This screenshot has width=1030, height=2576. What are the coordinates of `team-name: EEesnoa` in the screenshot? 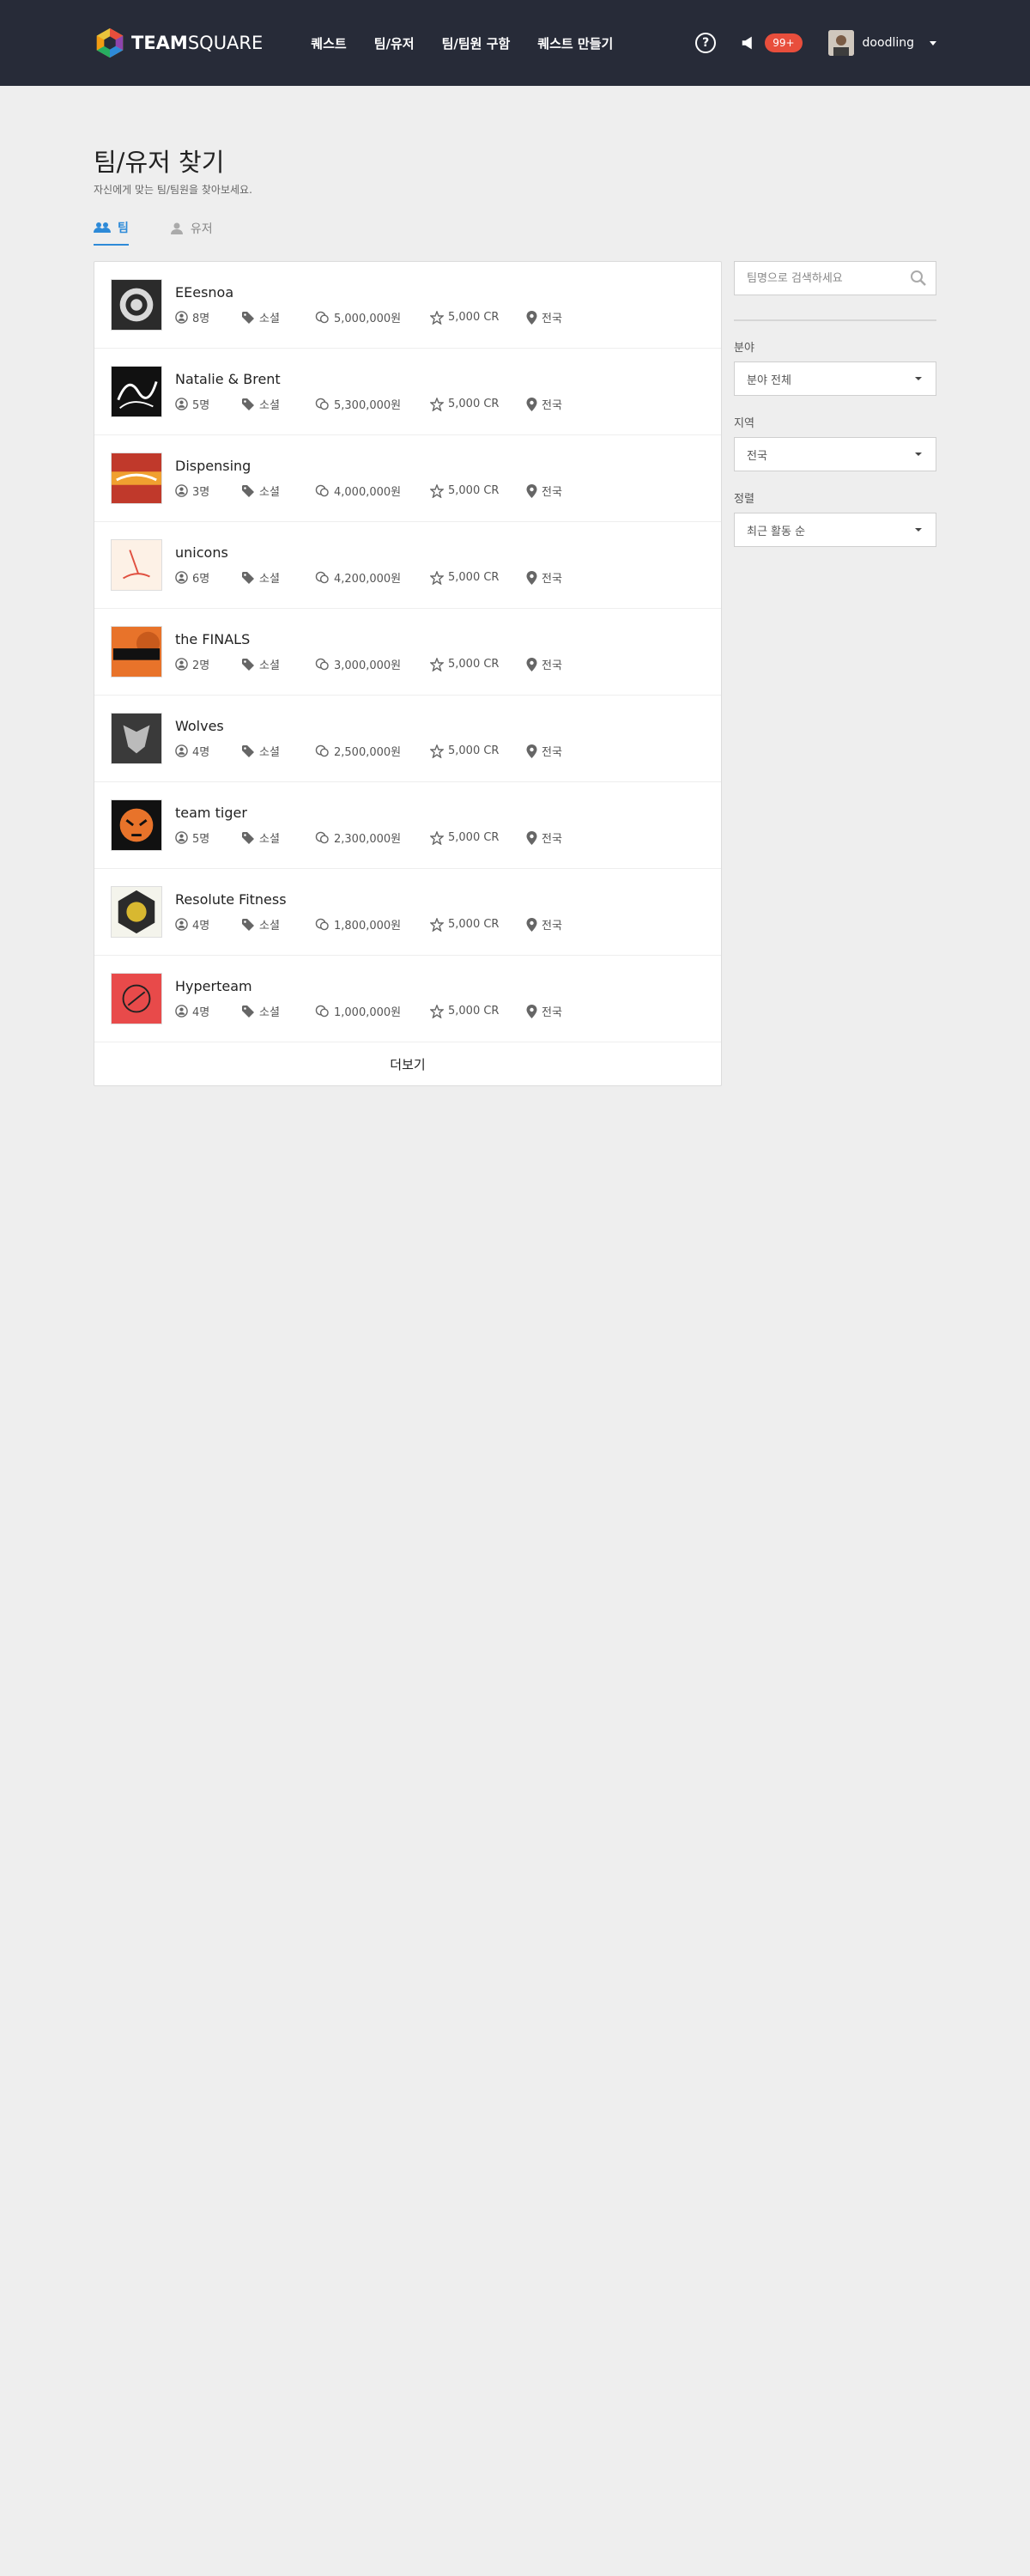 It's located at (368, 292).